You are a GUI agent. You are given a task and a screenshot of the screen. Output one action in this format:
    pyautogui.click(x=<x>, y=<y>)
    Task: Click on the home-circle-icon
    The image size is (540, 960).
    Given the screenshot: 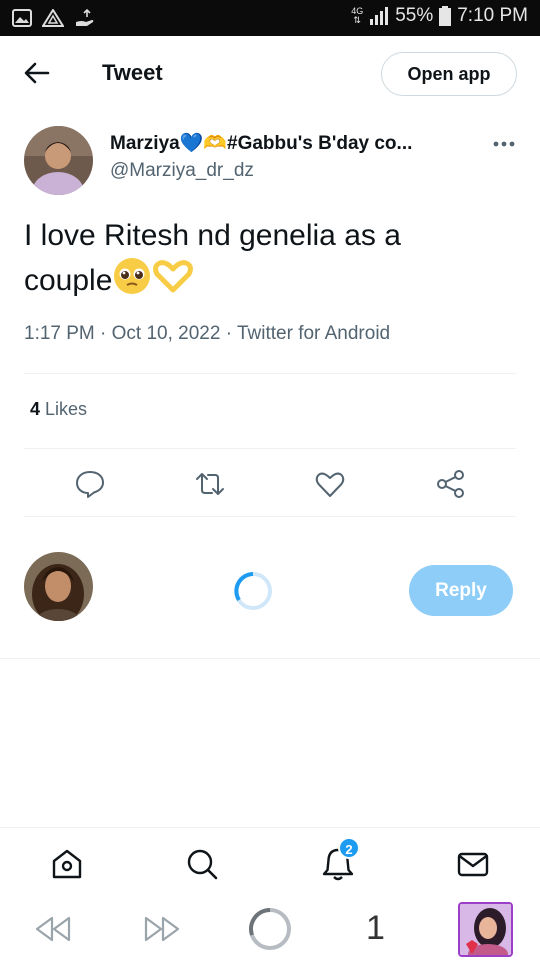 What is the action you would take?
    pyautogui.click(x=270, y=929)
    